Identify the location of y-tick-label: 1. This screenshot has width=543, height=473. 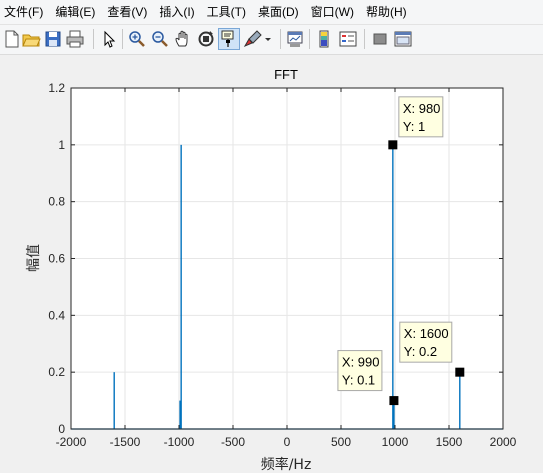
(61, 145).